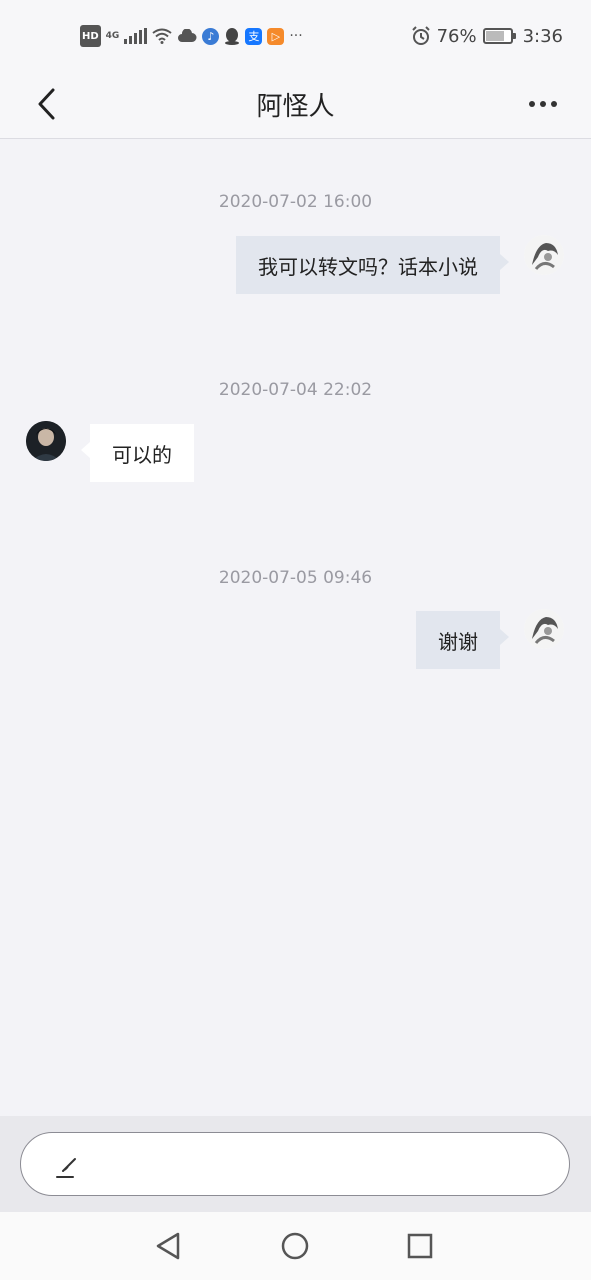 This screenshot has width=591, height=1280. Describe the element at coordinates (542, 36) in the screenshot. I see `clock: 3:36` at that location.